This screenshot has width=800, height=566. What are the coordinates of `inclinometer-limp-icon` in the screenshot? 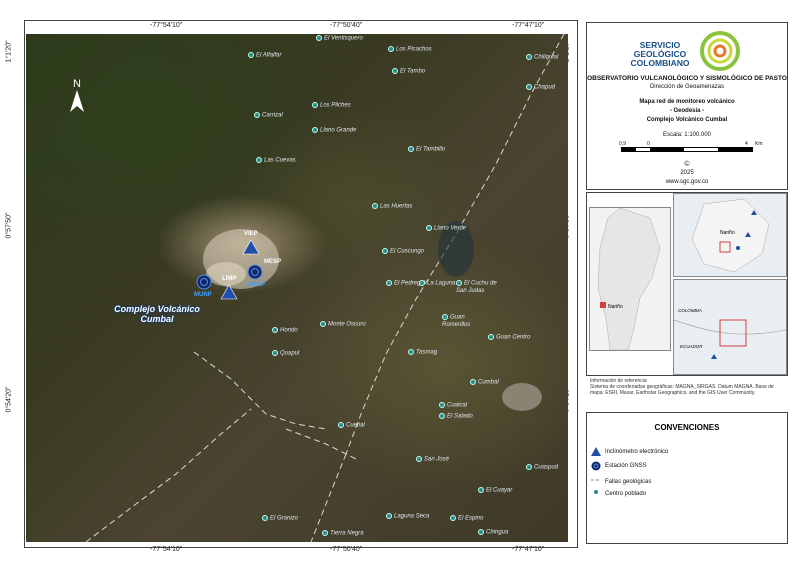 It's located at (229, 292).